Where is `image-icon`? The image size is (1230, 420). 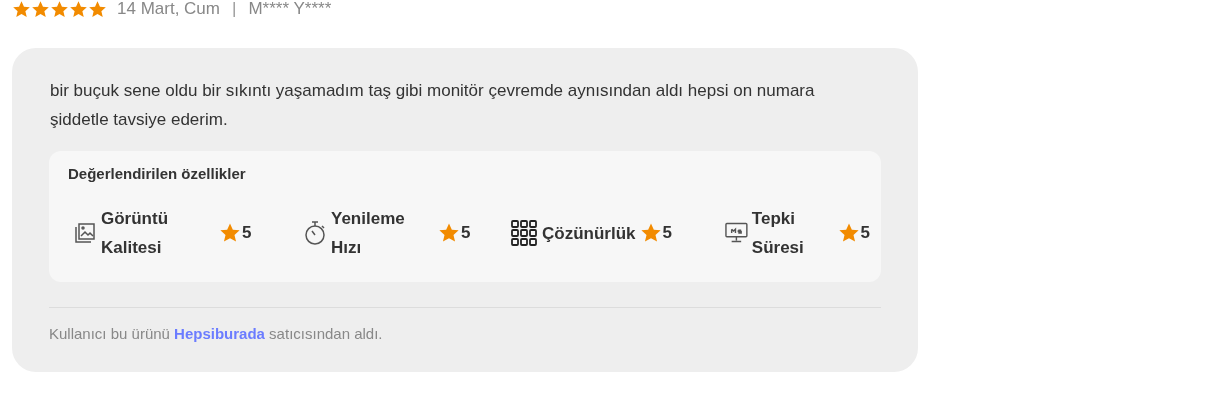
image-icon is located at coordinates (85, 233).